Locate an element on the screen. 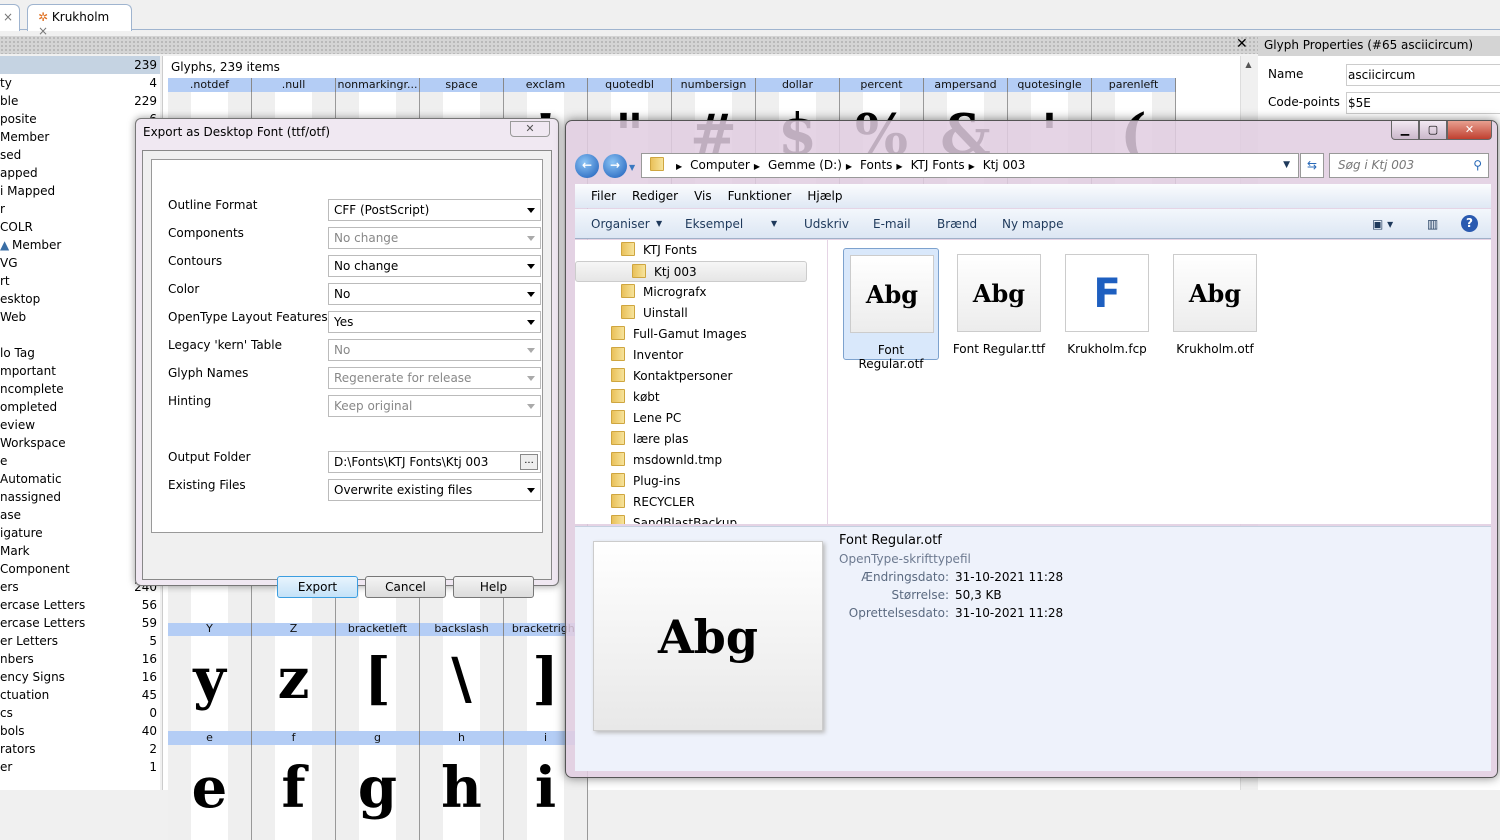  sidebar-item: er 1 is located at coordinates (80, 767).